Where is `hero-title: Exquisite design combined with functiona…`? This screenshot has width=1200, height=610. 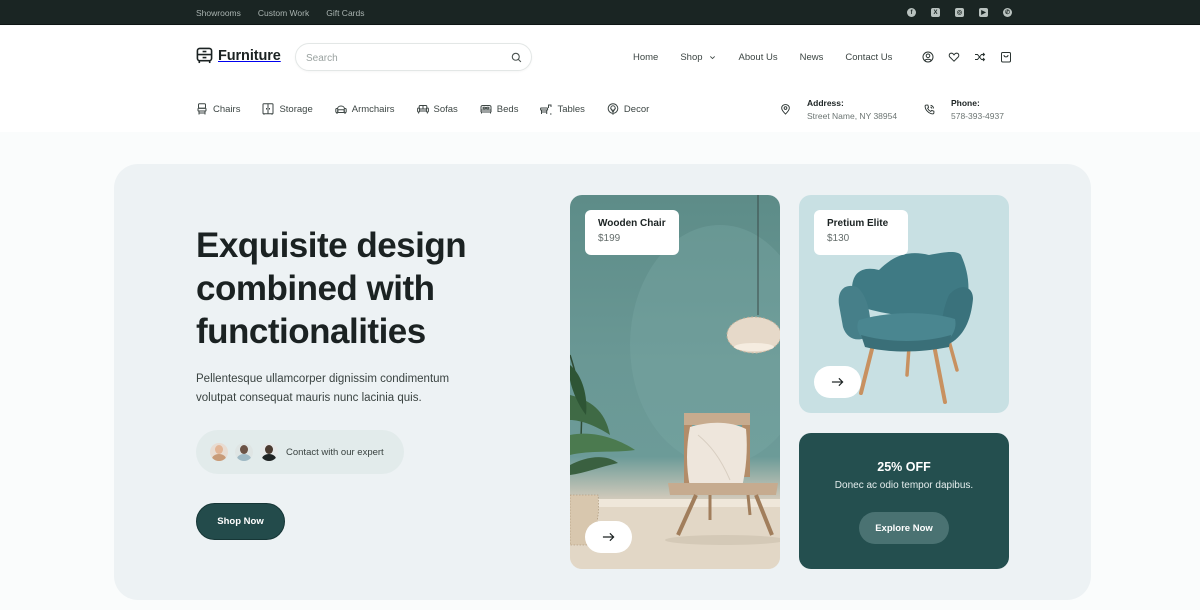 hero-title: Exquisite design combined with functiona… is located at coordinates (331, 288).